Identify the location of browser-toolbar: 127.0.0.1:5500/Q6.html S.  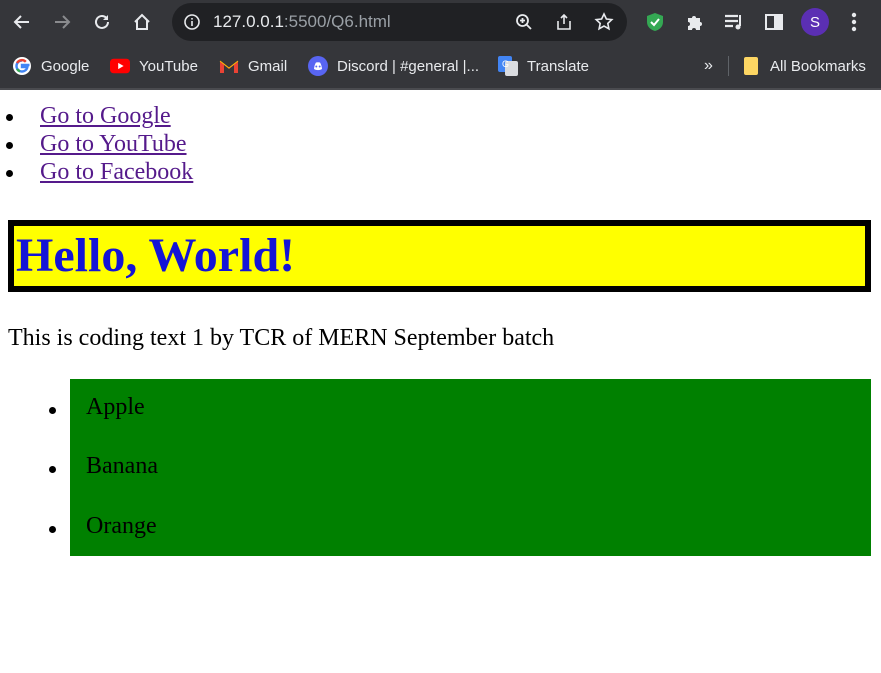
(440, 22).